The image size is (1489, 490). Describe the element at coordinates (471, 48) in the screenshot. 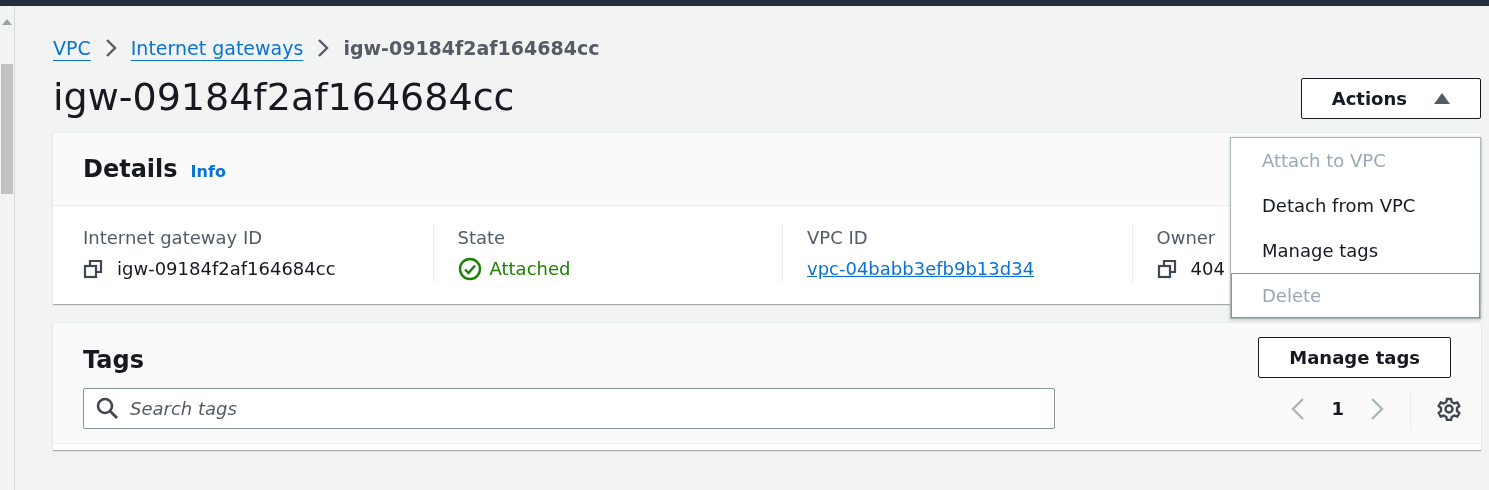

I see `breadcrumb-current: igw-09184f2af164684cc` at that location.